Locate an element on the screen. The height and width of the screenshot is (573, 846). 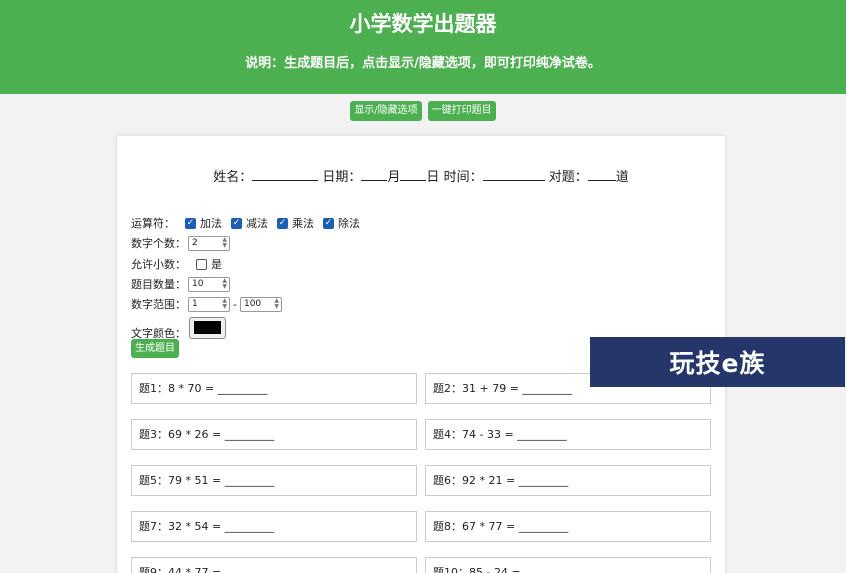
color-swatch is located at coordinates (207, 327).